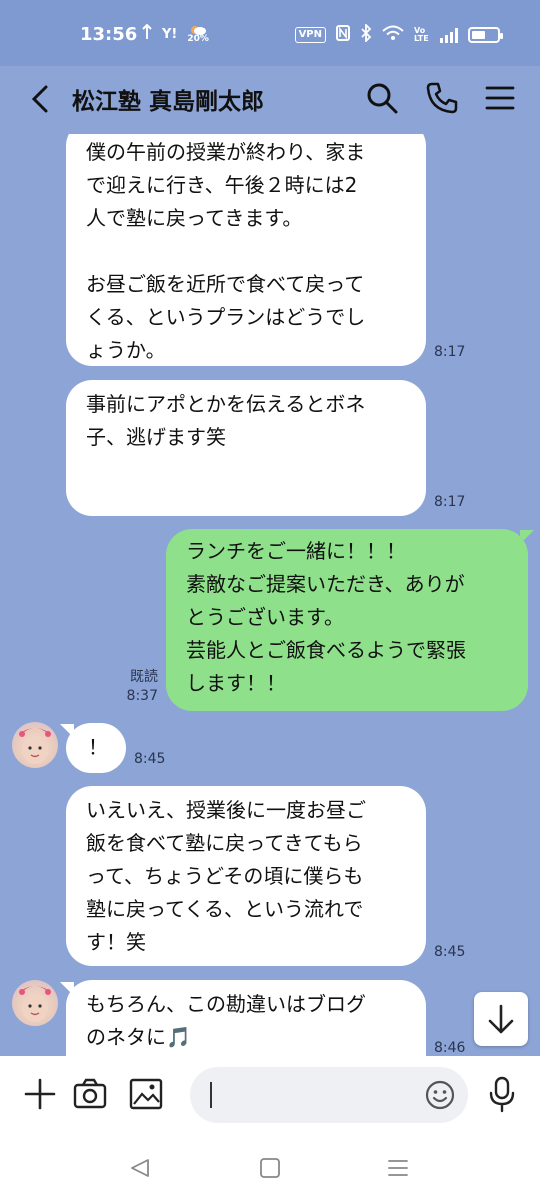 The image size is (540, 1200). What do you see at coordinates (502, 1094) in the screenshot?
I see `microphone-icon` at bounding box center [502, 1094].